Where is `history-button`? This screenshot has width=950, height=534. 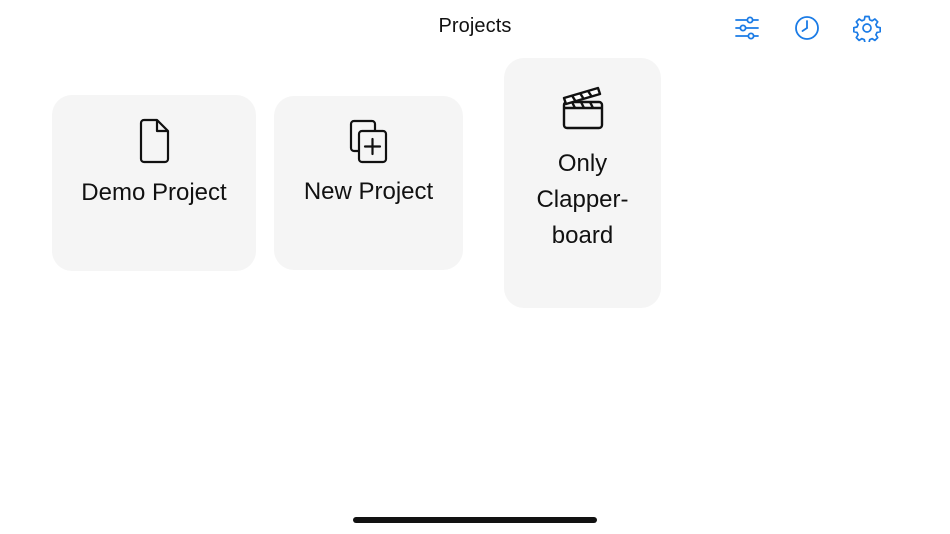 history-button is located at coordinates (807, 28).